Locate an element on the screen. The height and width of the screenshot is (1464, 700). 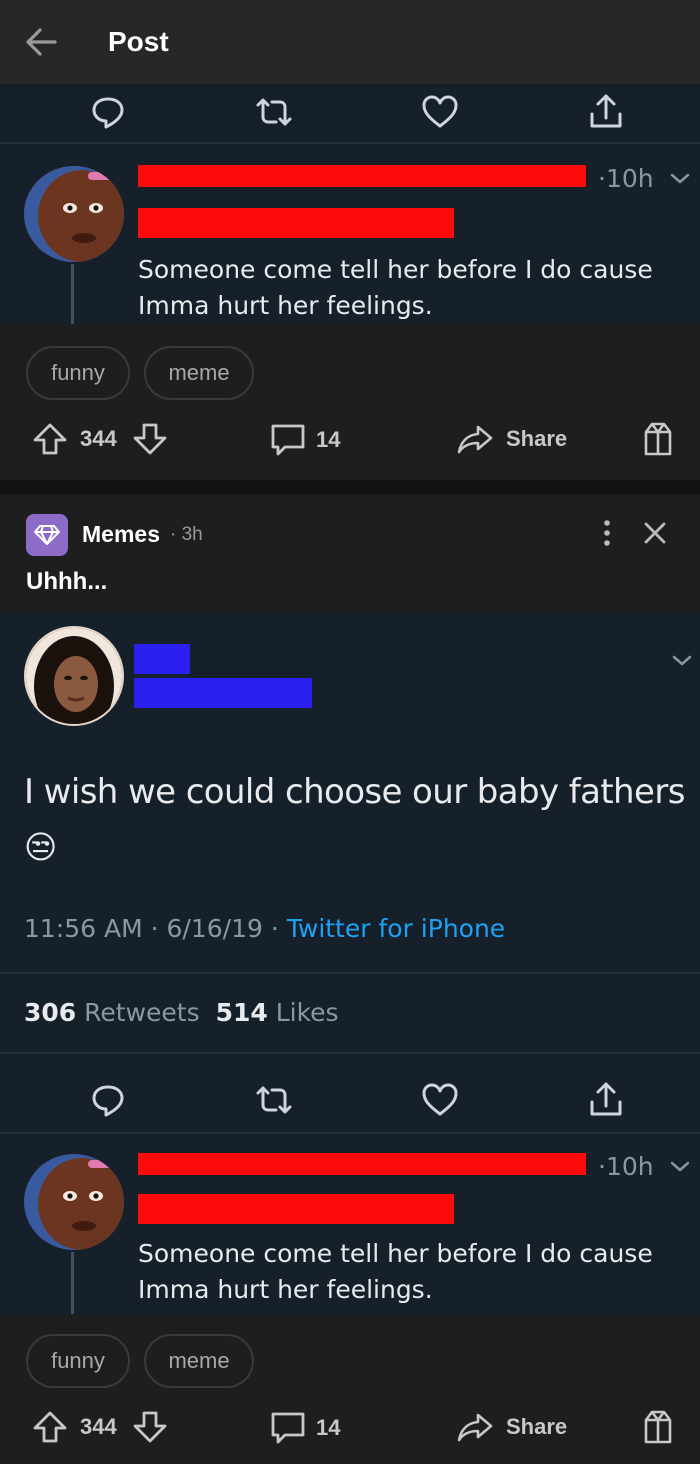
tweet-emoji: 😒 is located at coordinates (41, 847).